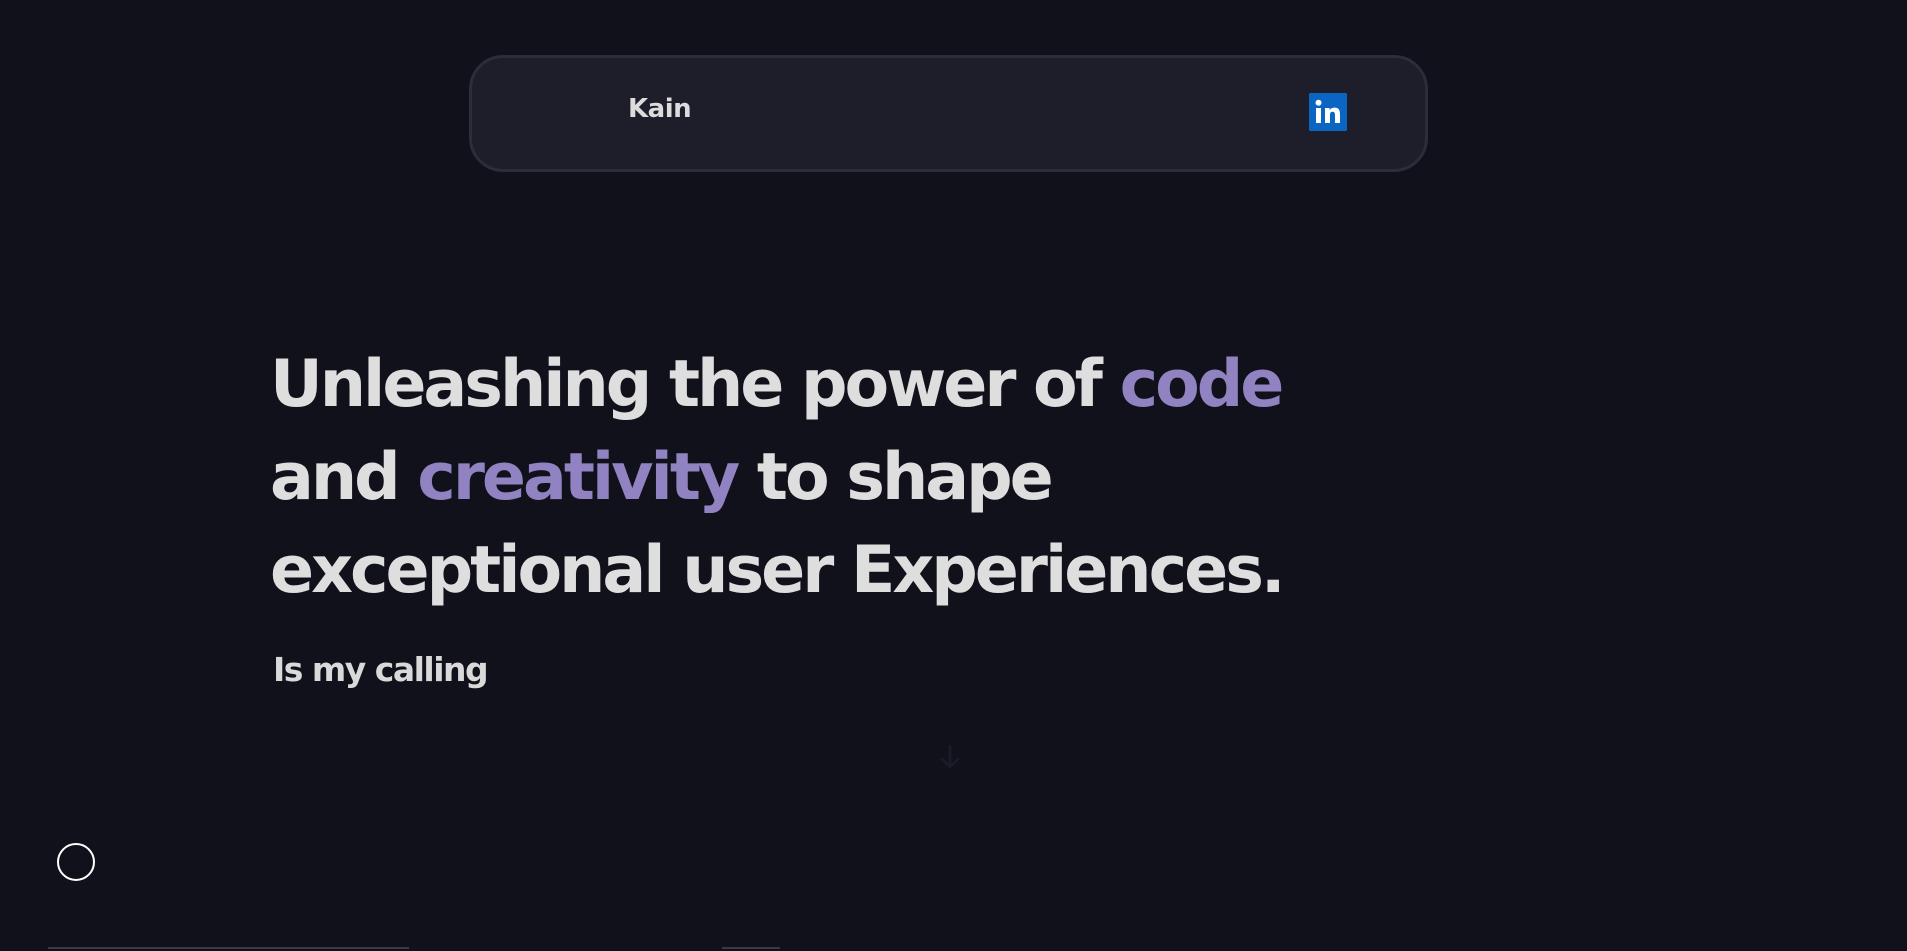  Describe the element at coordinates (660, 109) in the screenshot. I see `brand-name: Kain` at that location.